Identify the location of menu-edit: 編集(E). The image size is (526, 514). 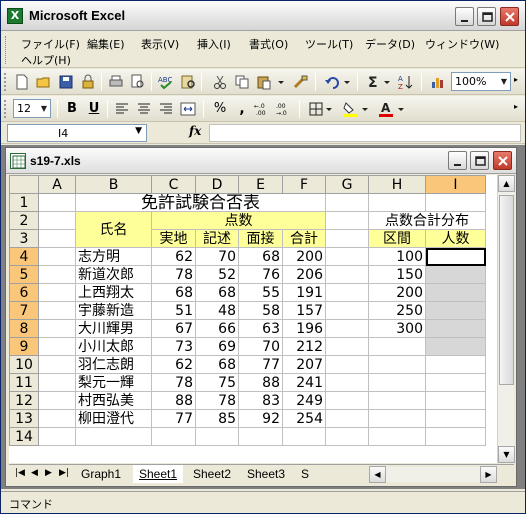
(106, 44).